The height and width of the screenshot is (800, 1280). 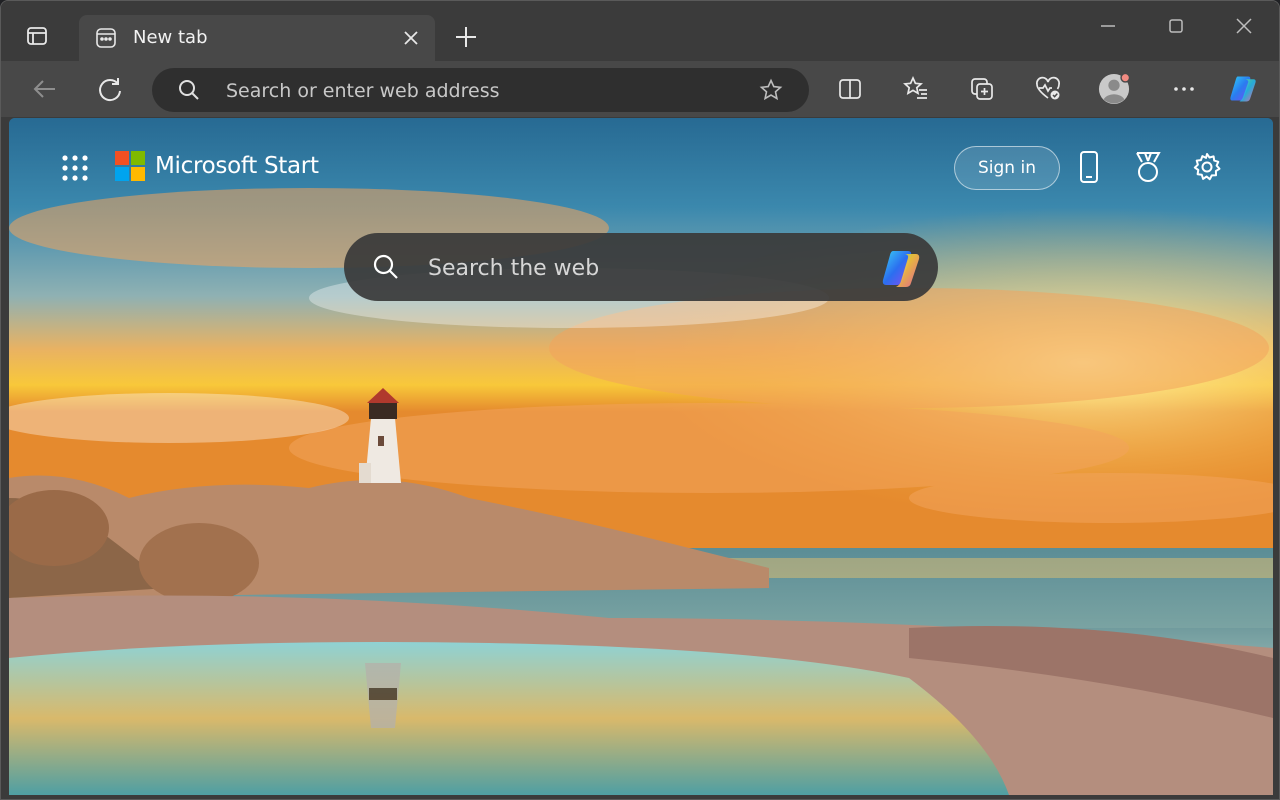 I want to click on refresh-icon, so click(x=110, y=90).